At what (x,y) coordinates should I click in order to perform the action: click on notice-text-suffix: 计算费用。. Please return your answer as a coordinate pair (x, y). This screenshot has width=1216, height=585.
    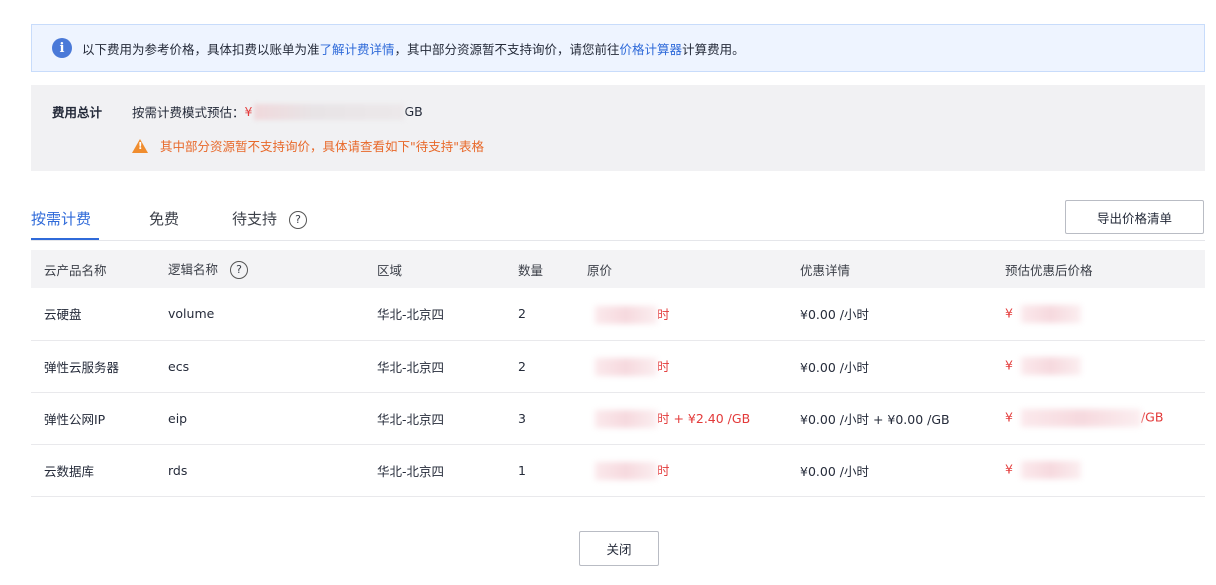
    Looking at the image, I should click on (713, 49).